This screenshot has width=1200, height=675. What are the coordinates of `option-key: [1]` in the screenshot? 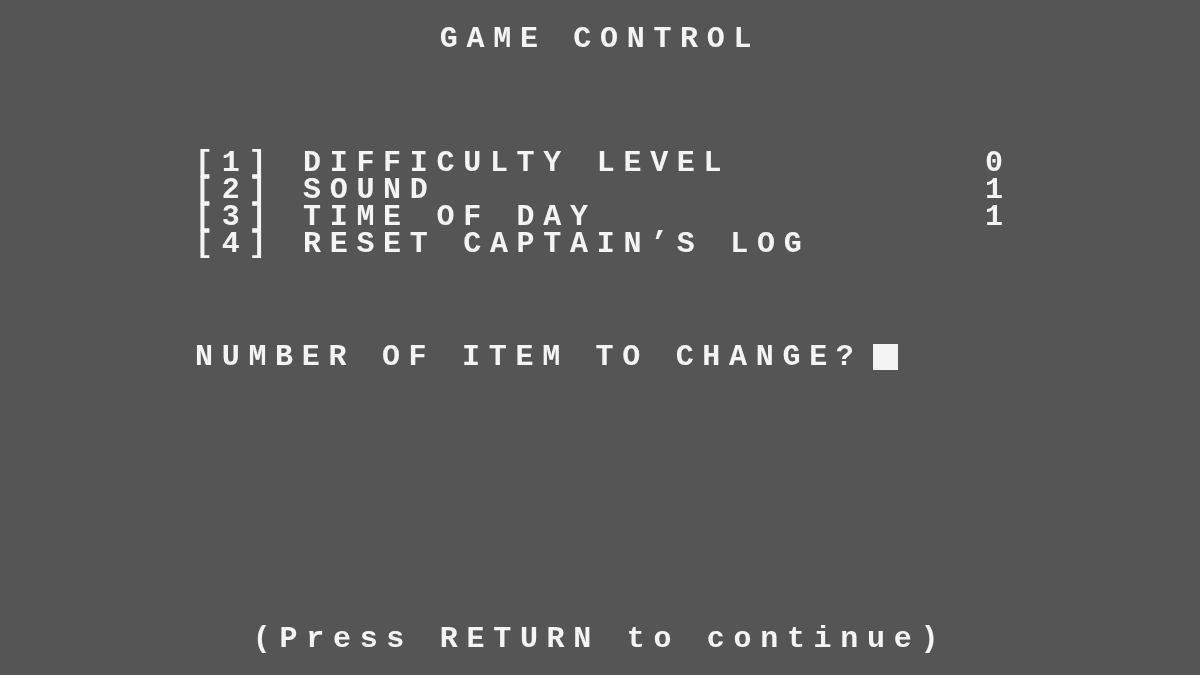 It's located at (249, 163).